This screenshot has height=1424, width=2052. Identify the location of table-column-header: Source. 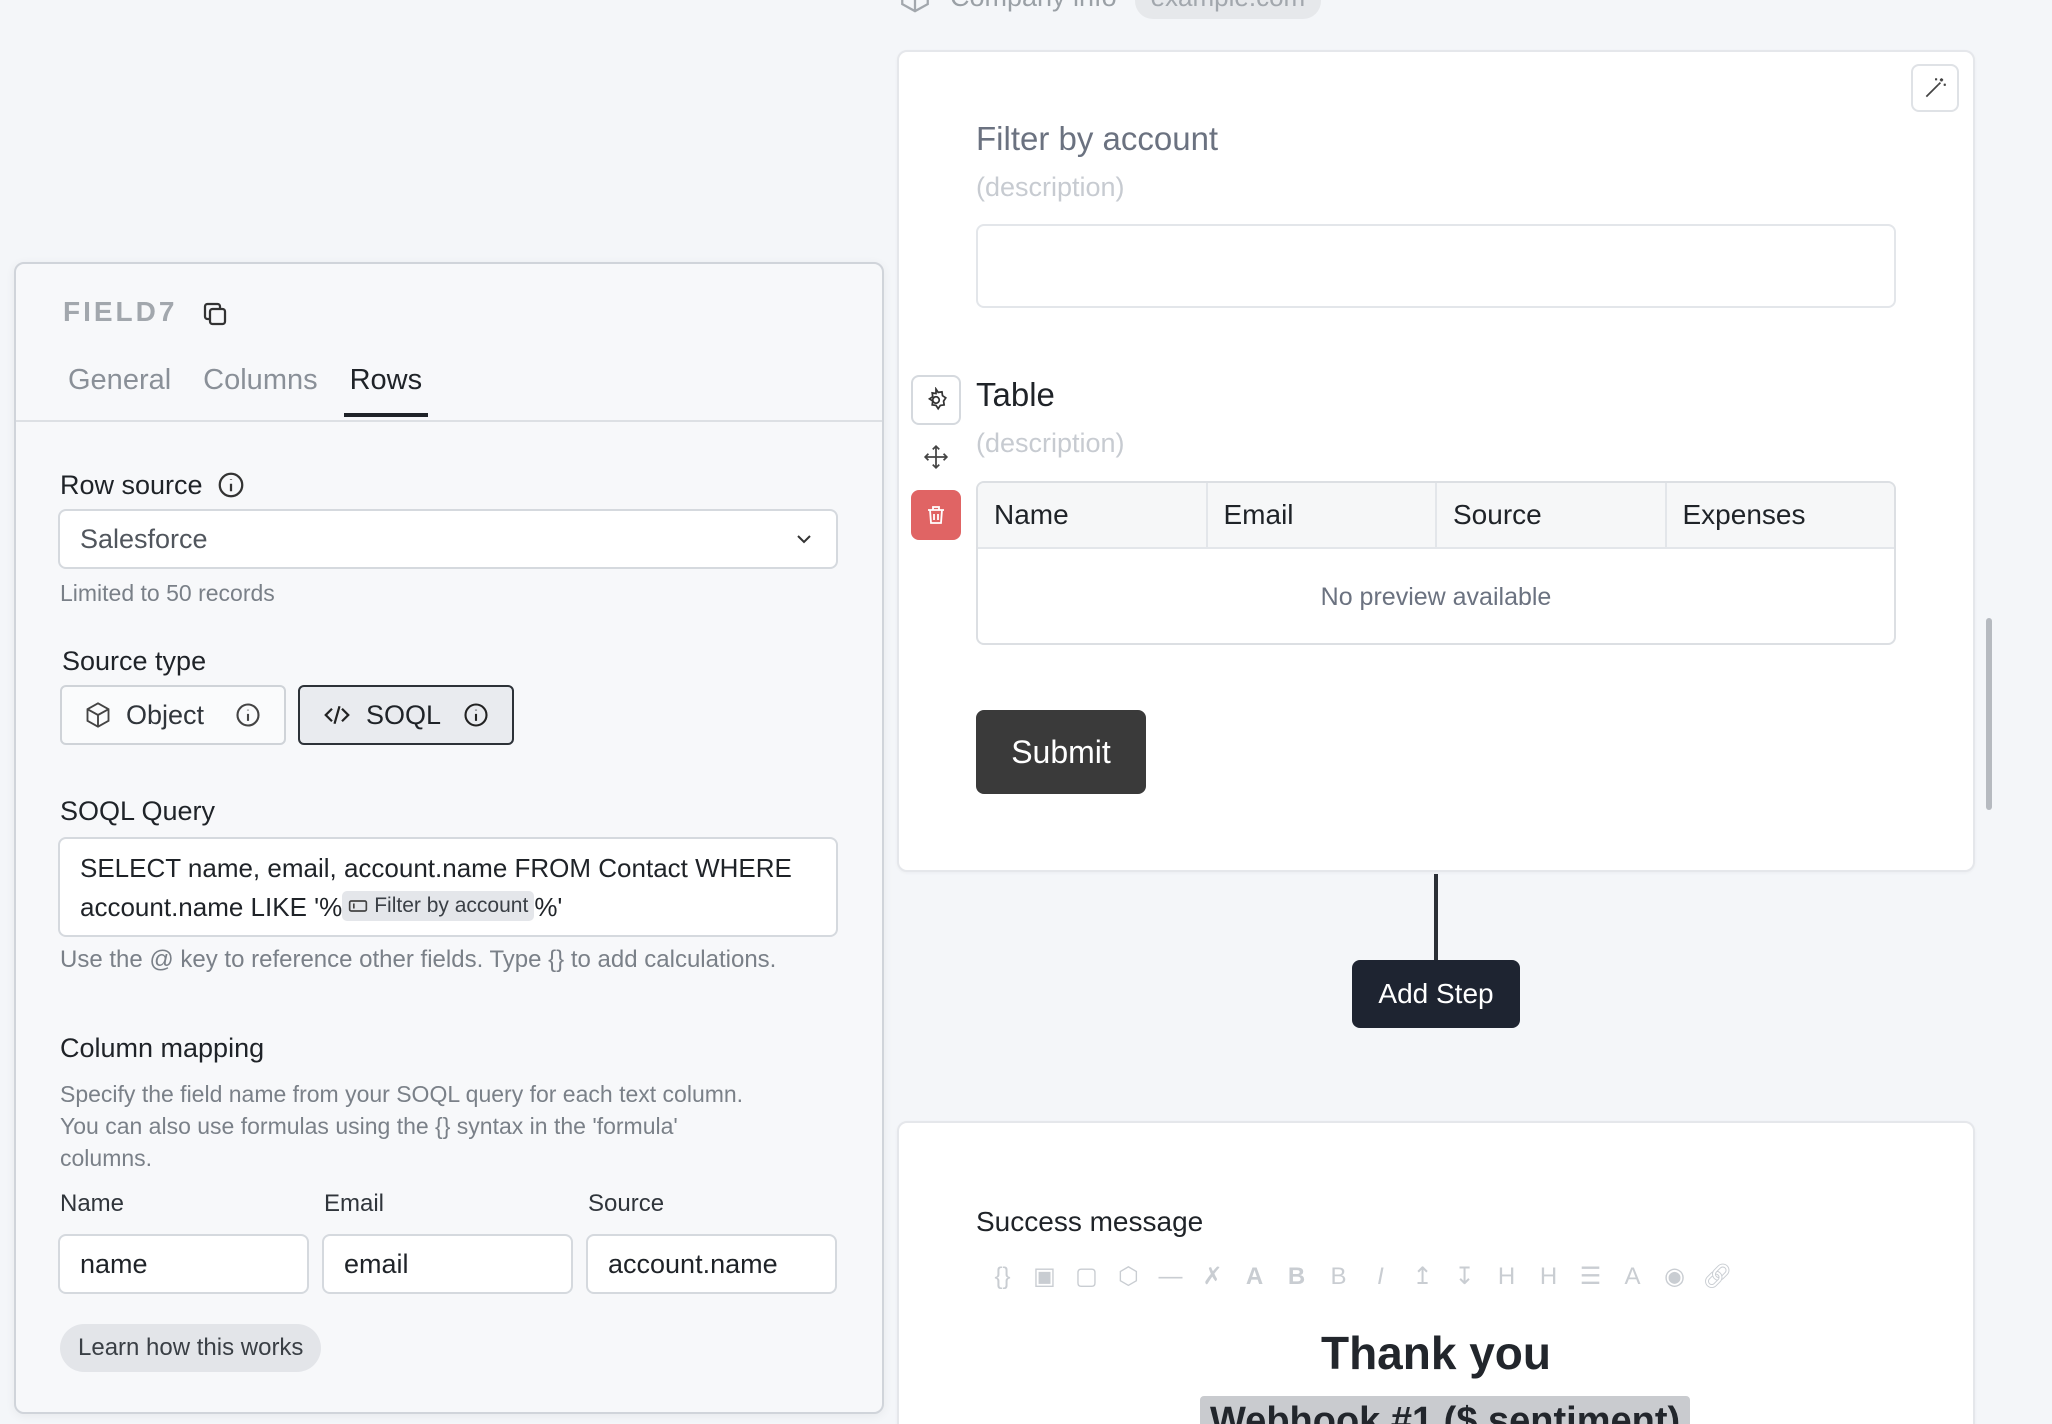
(1552, 515).